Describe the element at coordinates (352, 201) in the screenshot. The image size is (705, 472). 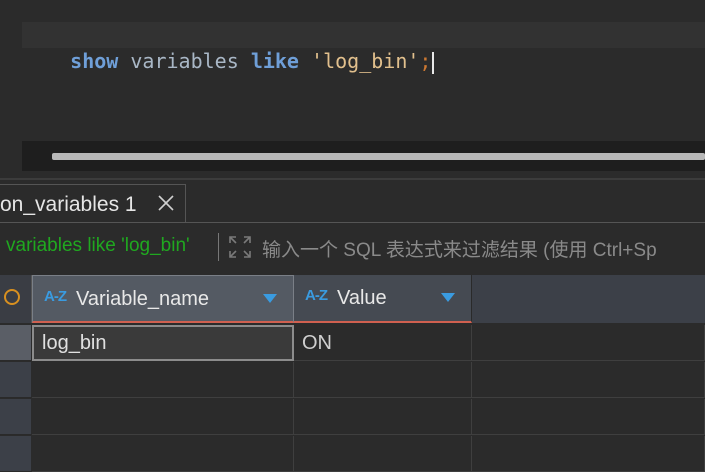
I see `results-tab-bar: on_variables 1` at that location.